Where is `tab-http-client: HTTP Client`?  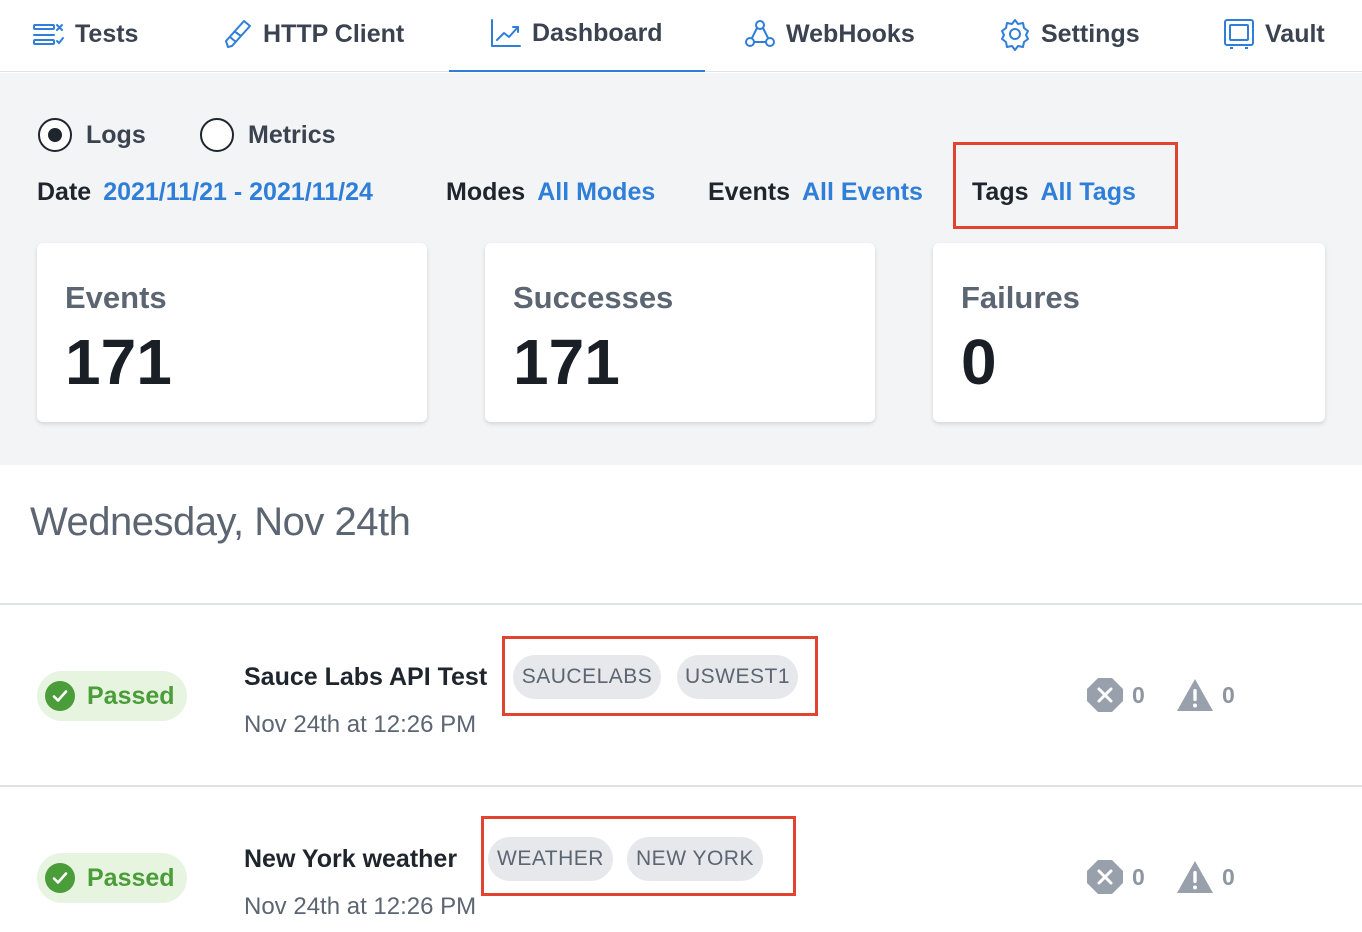 tab-http-client: HTTP Client is located at coordinates (312, 36).